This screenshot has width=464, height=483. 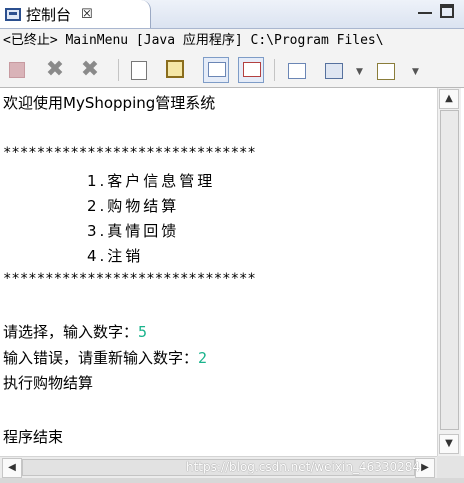 I want to click on scroll-lock-icon, so click(x=175, y=69).